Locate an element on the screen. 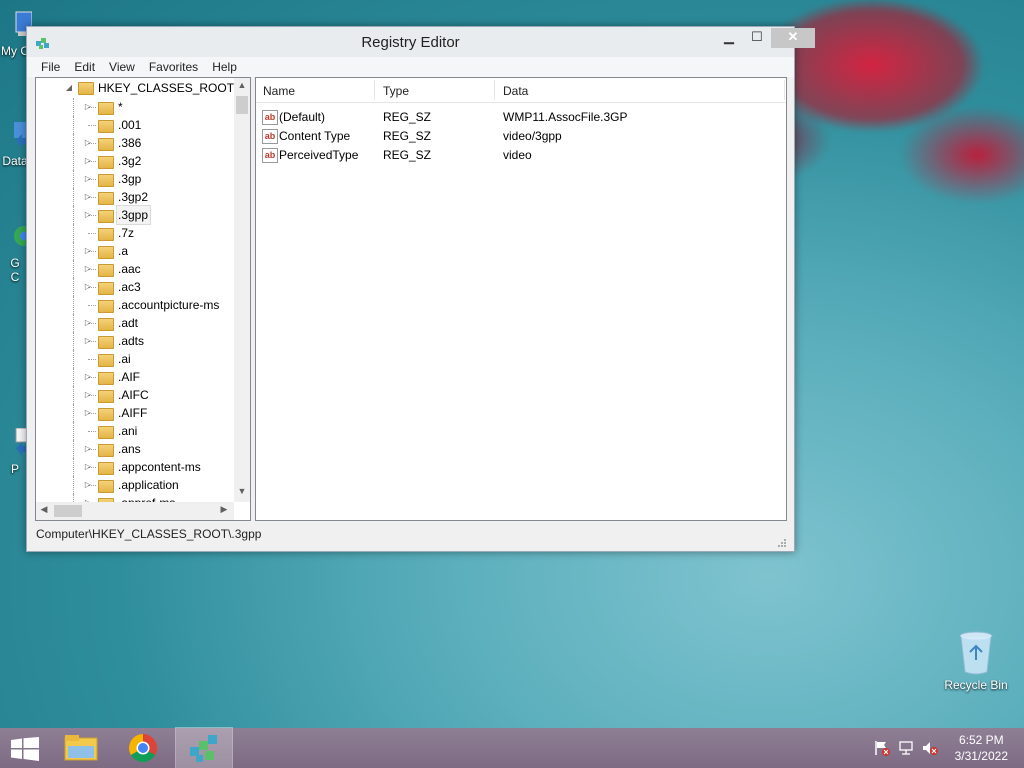 The height and width of the screenshot is (768, 1024). maximize-button: ☐ is located at coordinates (757, 38).